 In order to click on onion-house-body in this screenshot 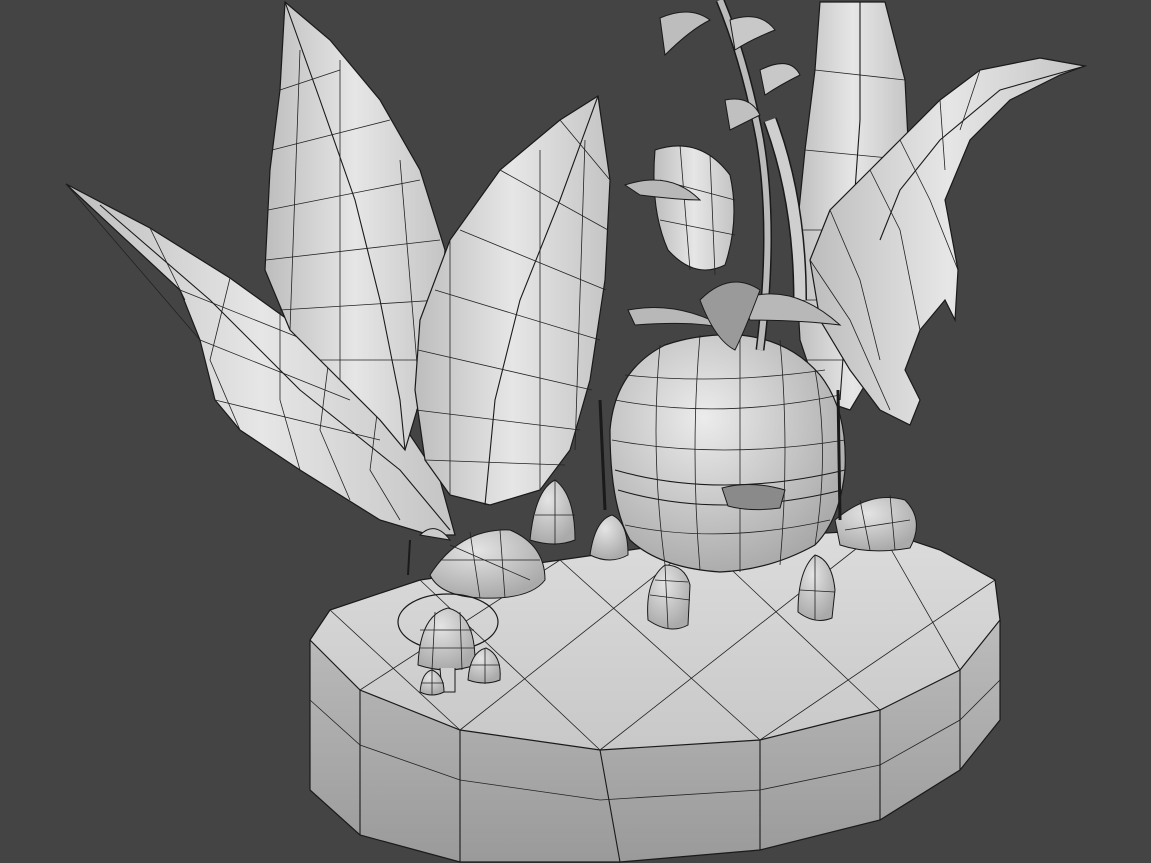, I will do `click(727, 453)`.